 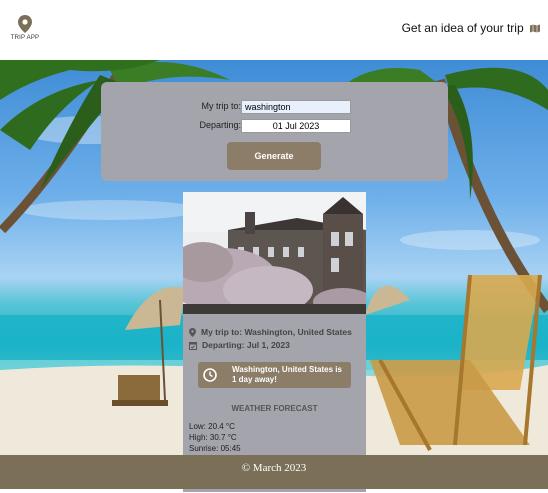 What do you see at coordinates (213, 437) in the screenshot?
I see `weather-high: High: 30.7 °C` at bounding box center [213, 437].